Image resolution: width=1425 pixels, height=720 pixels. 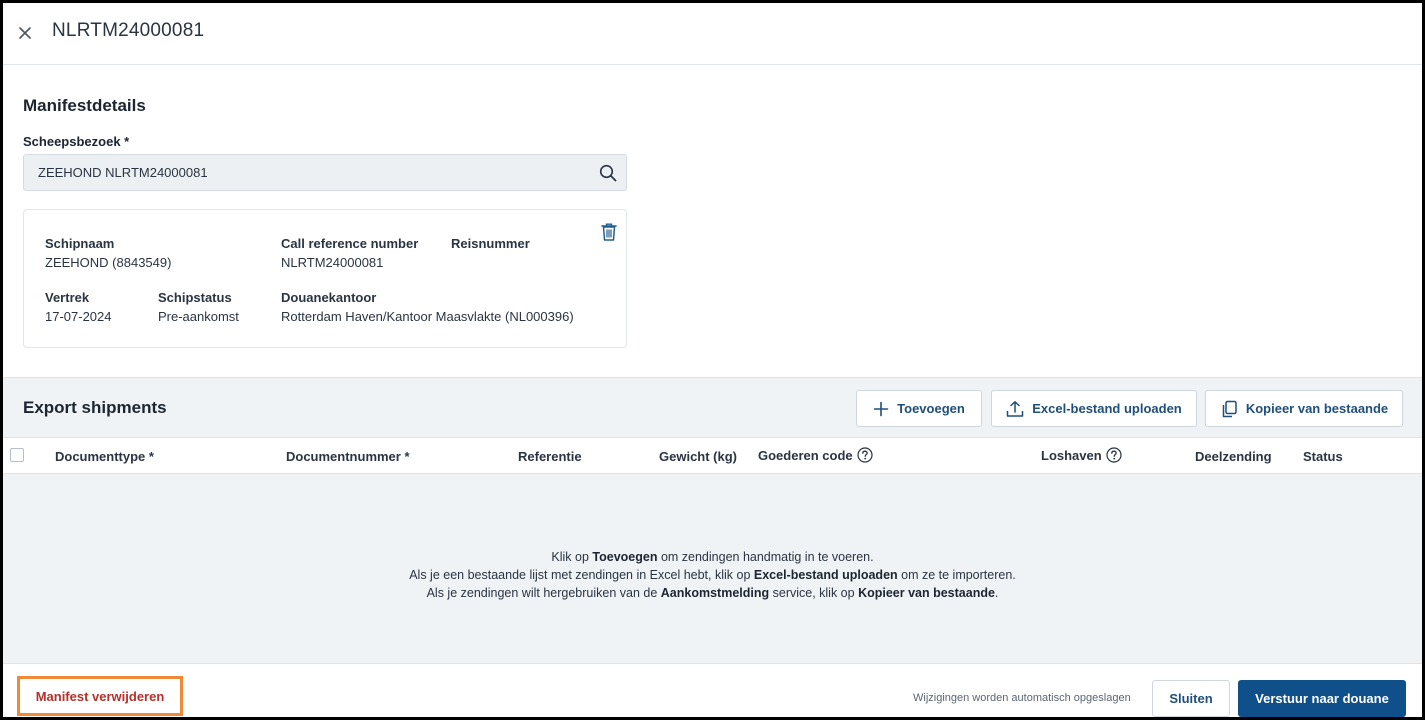 What do you see at coordinates (67, 297) in the screenshot?
I see `departure-label: Vertrek` at bounding box center [67, 297].